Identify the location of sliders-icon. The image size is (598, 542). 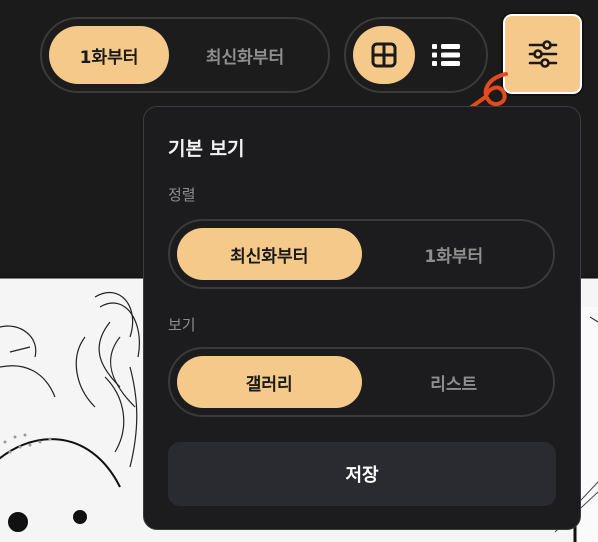
(542, 54).